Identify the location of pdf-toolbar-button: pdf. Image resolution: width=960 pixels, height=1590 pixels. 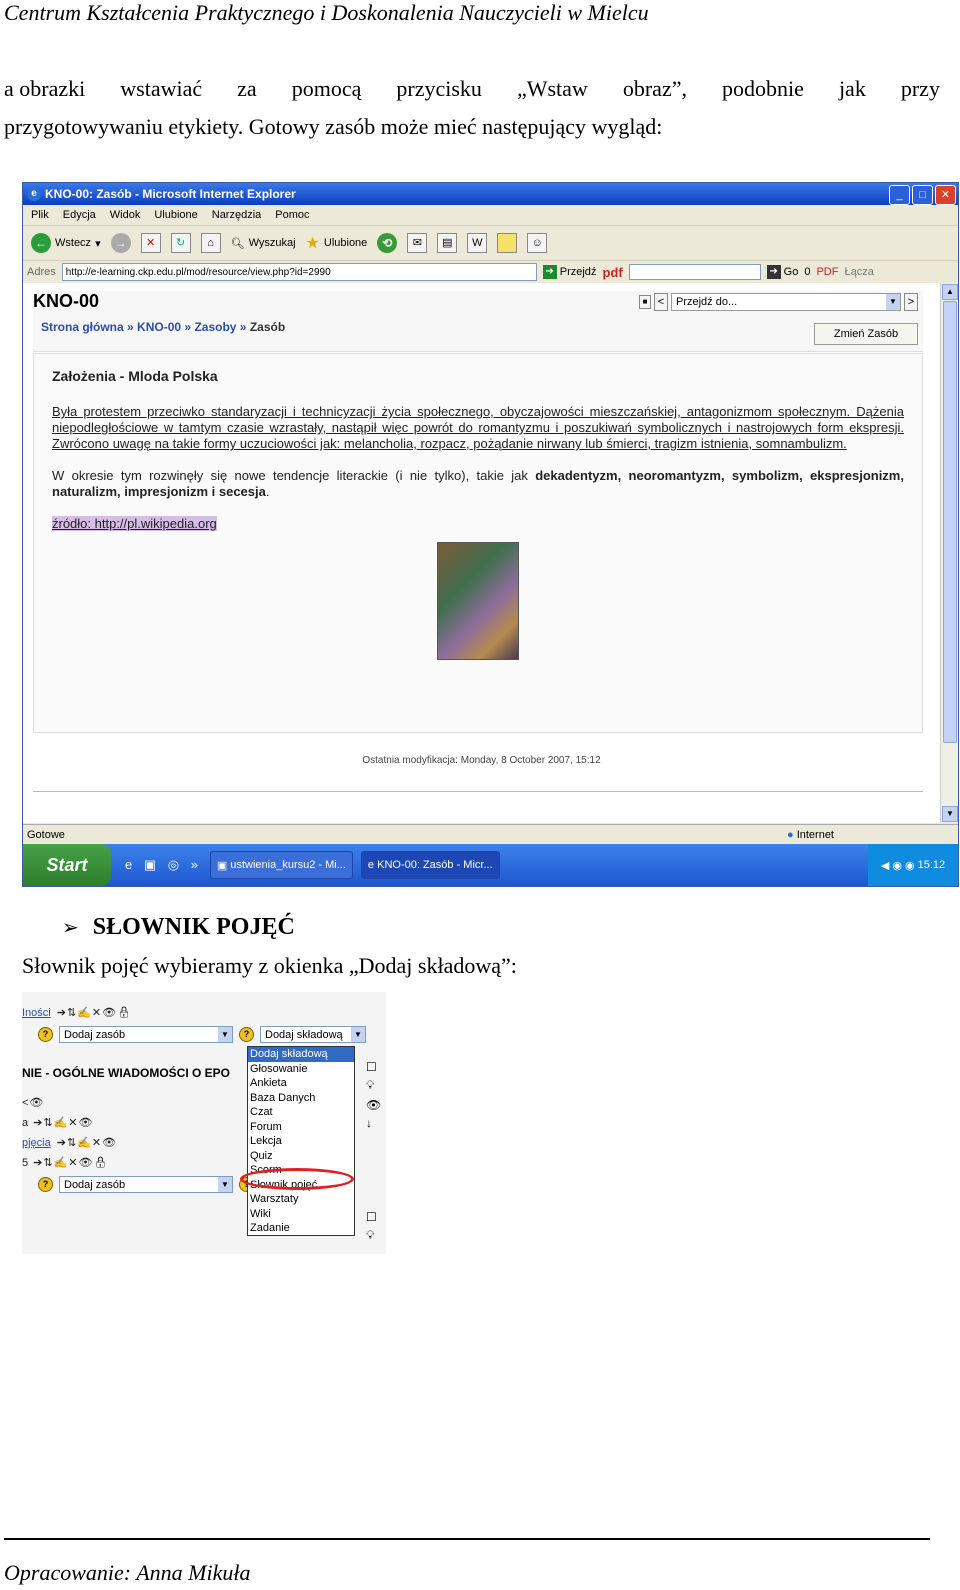
(612, 272).